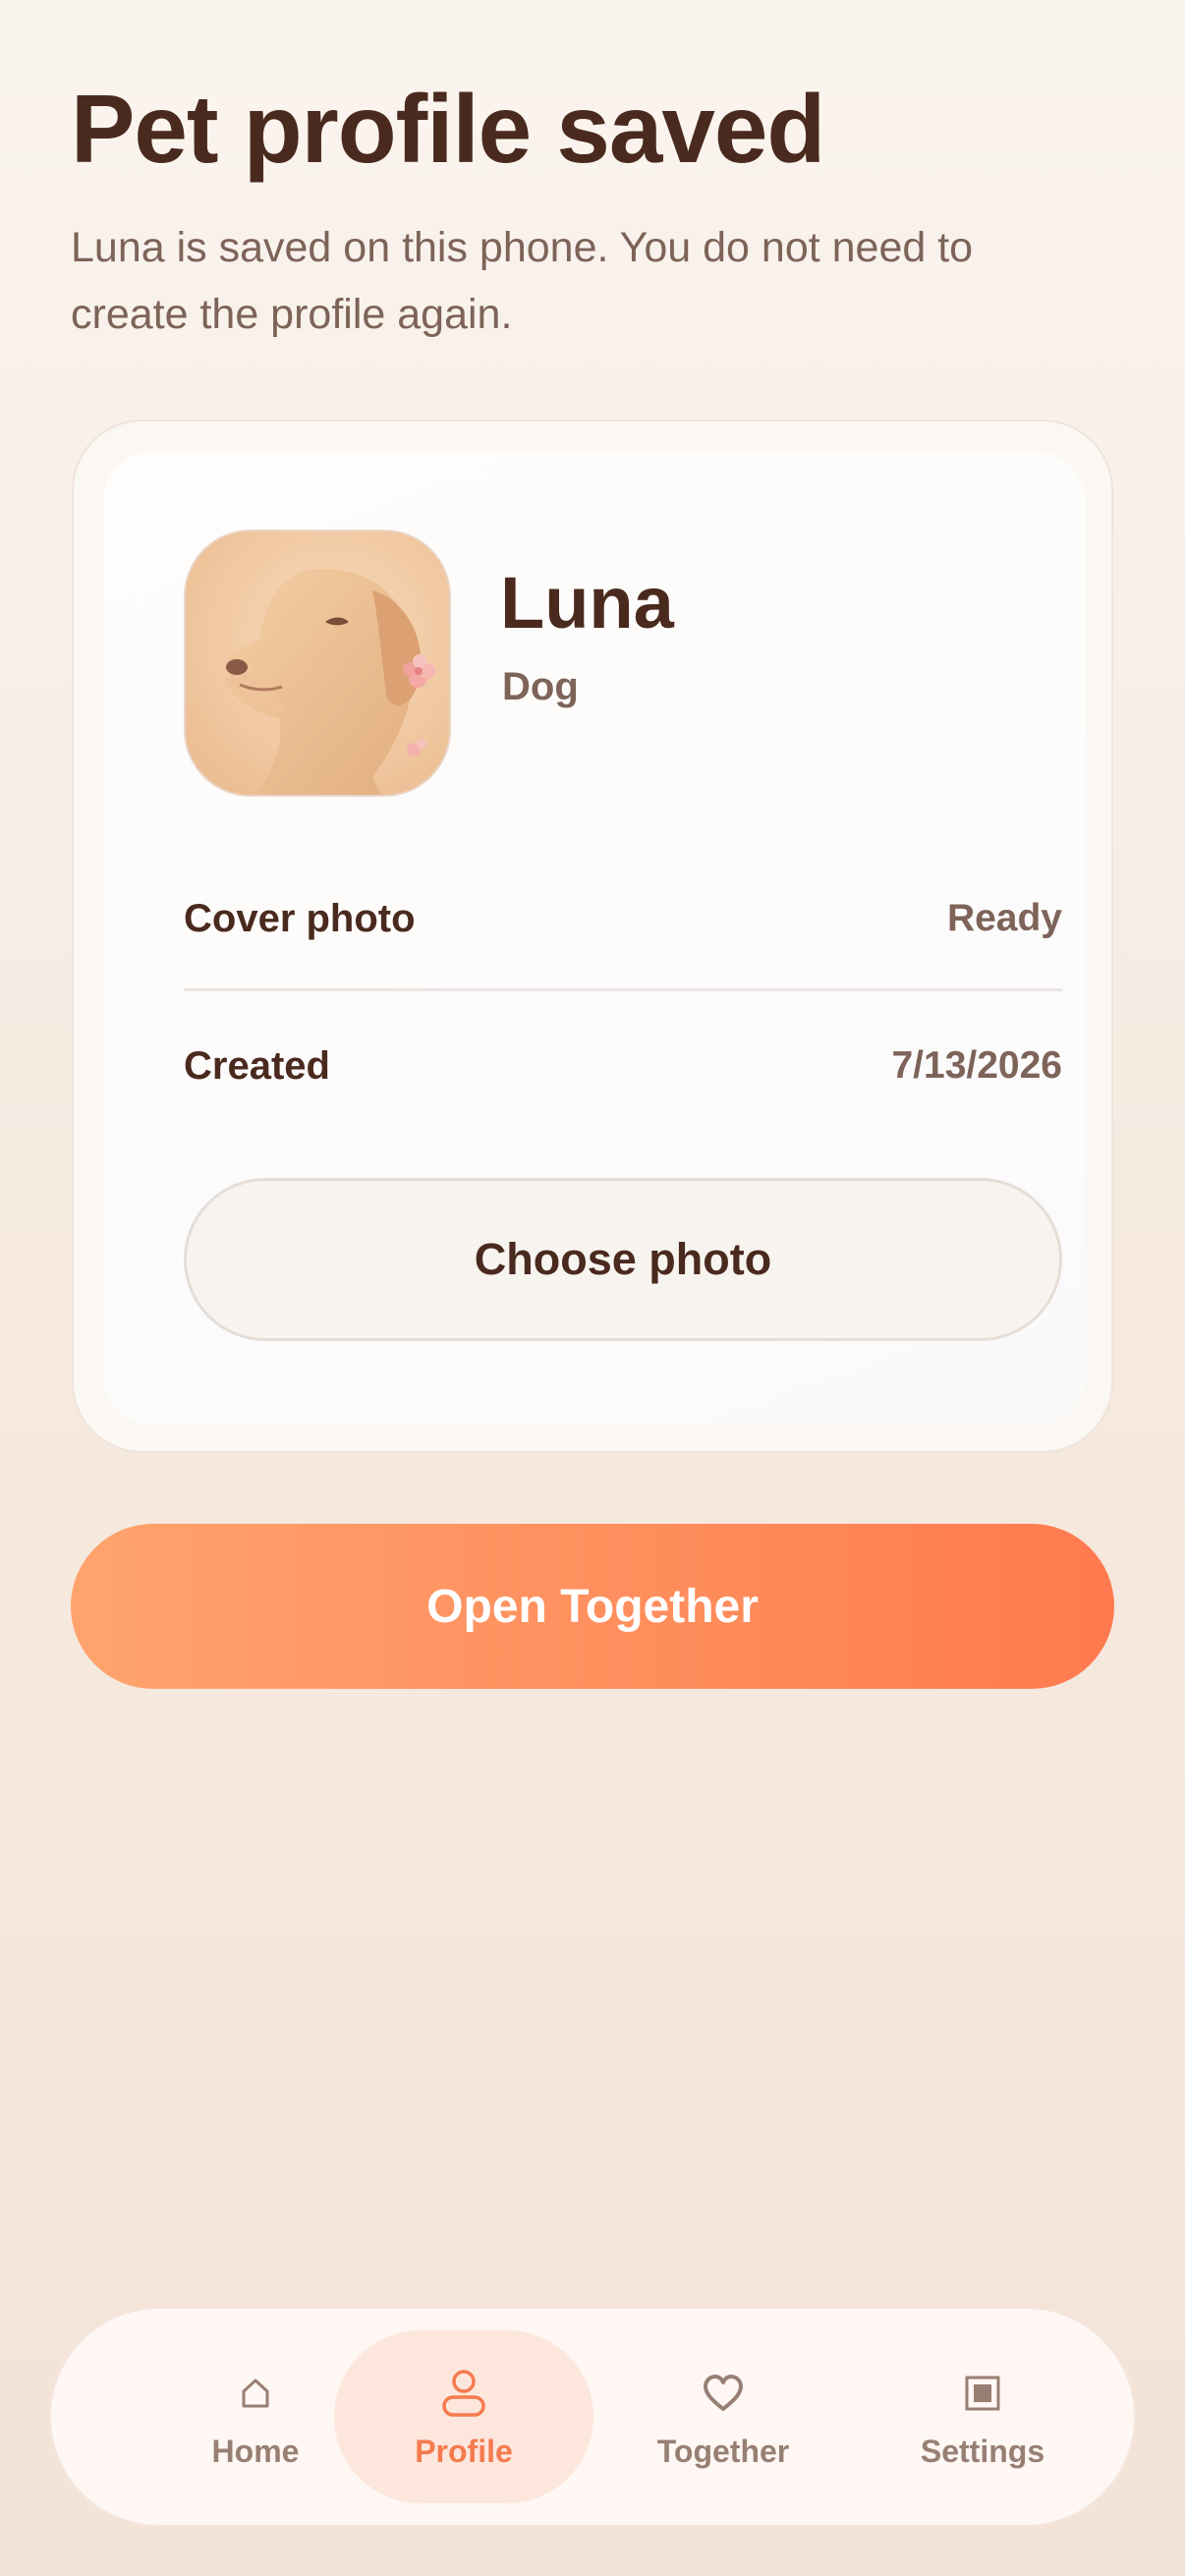 The height and width of the screenshot is (2576, 1185). I want to click on bottom-tab-bar: Home Profile Together Settings, so click(592, 2417).